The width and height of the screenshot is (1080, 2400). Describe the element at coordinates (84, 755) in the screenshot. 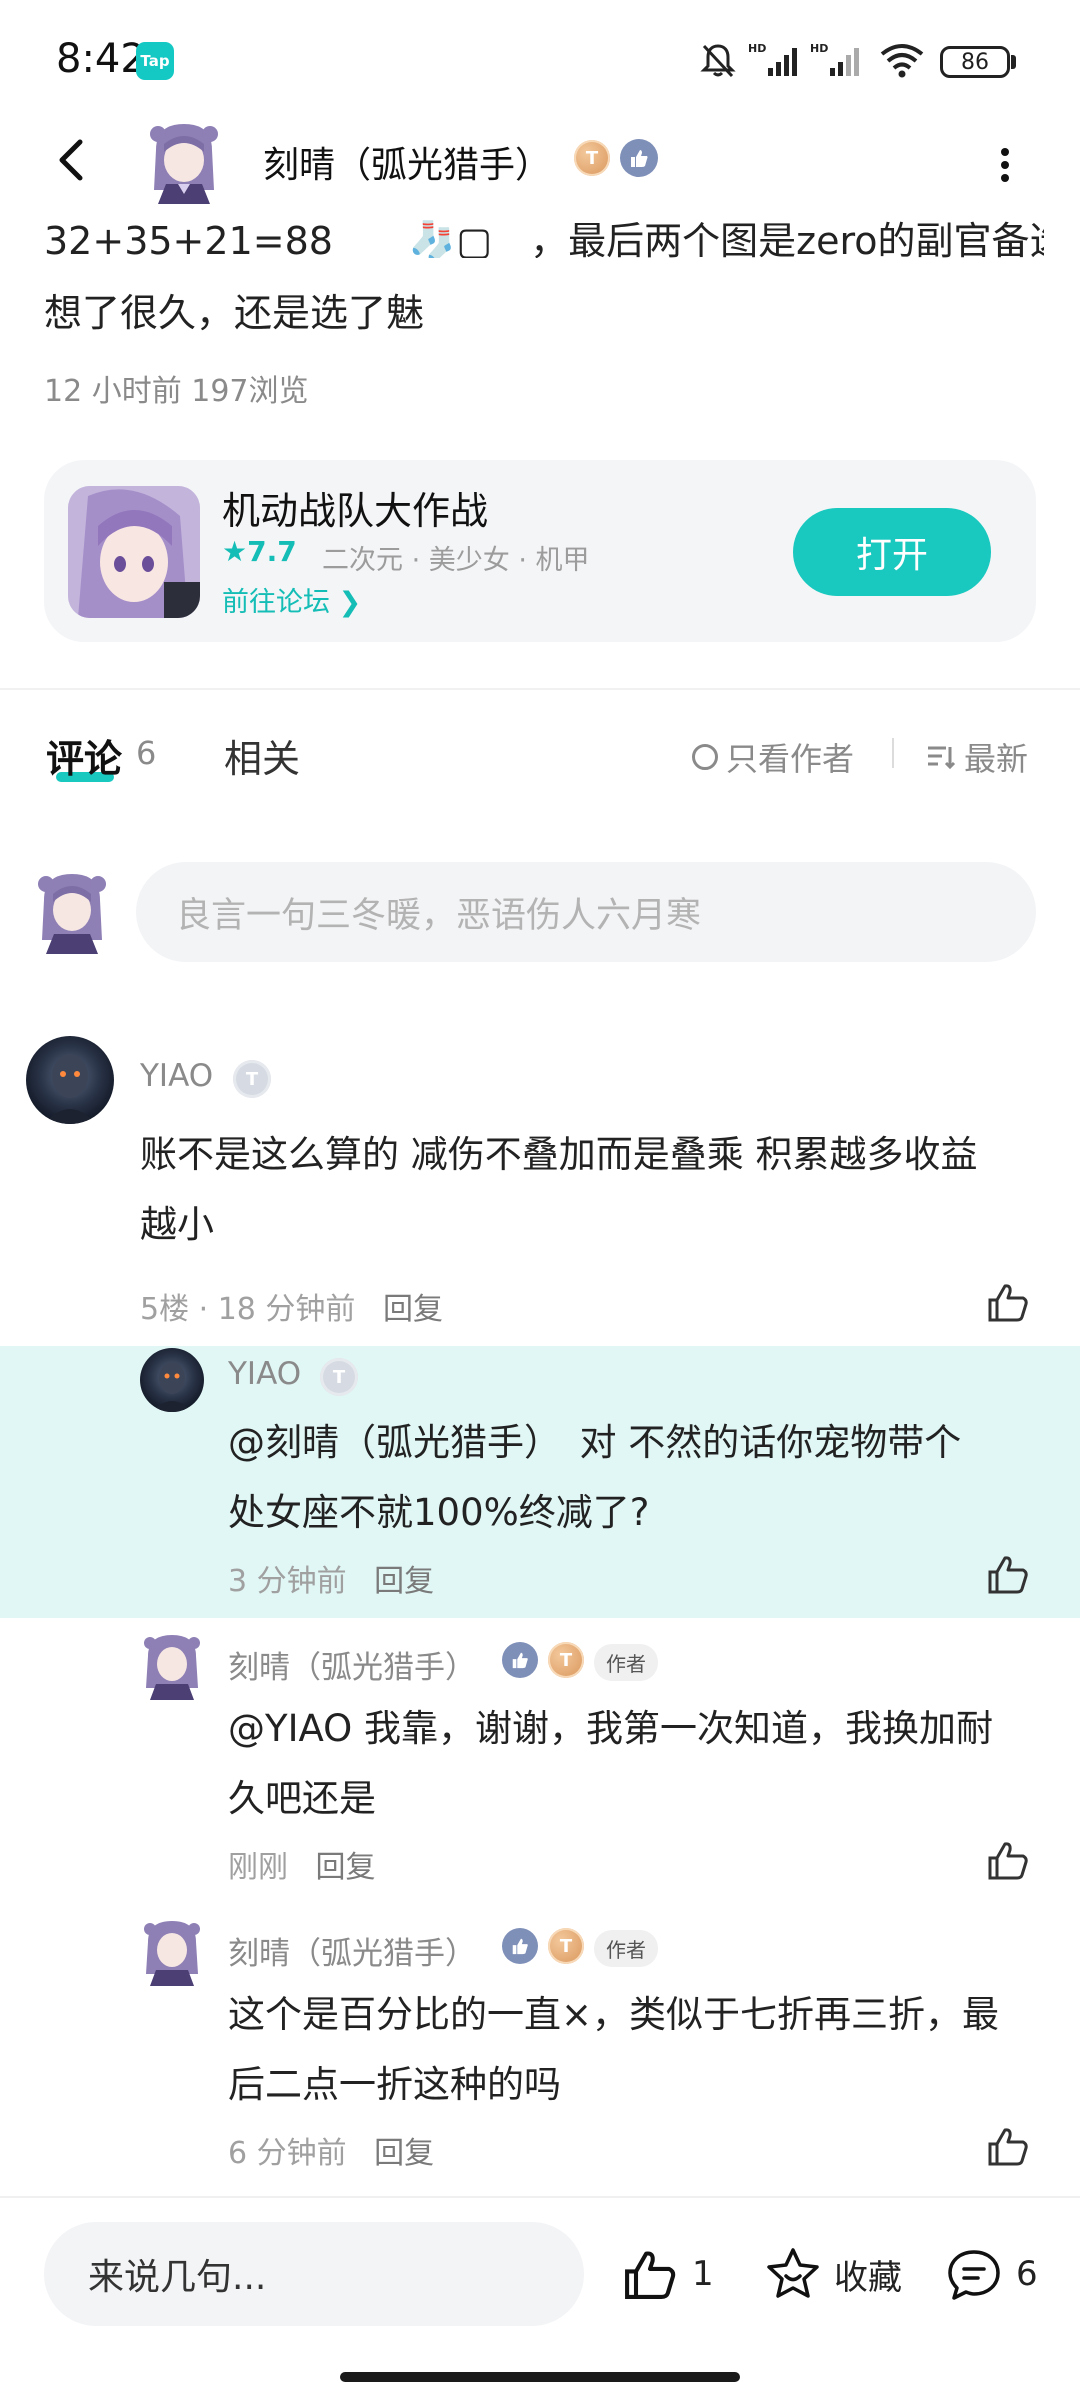

I see `tab-comments: 评论` at that location.